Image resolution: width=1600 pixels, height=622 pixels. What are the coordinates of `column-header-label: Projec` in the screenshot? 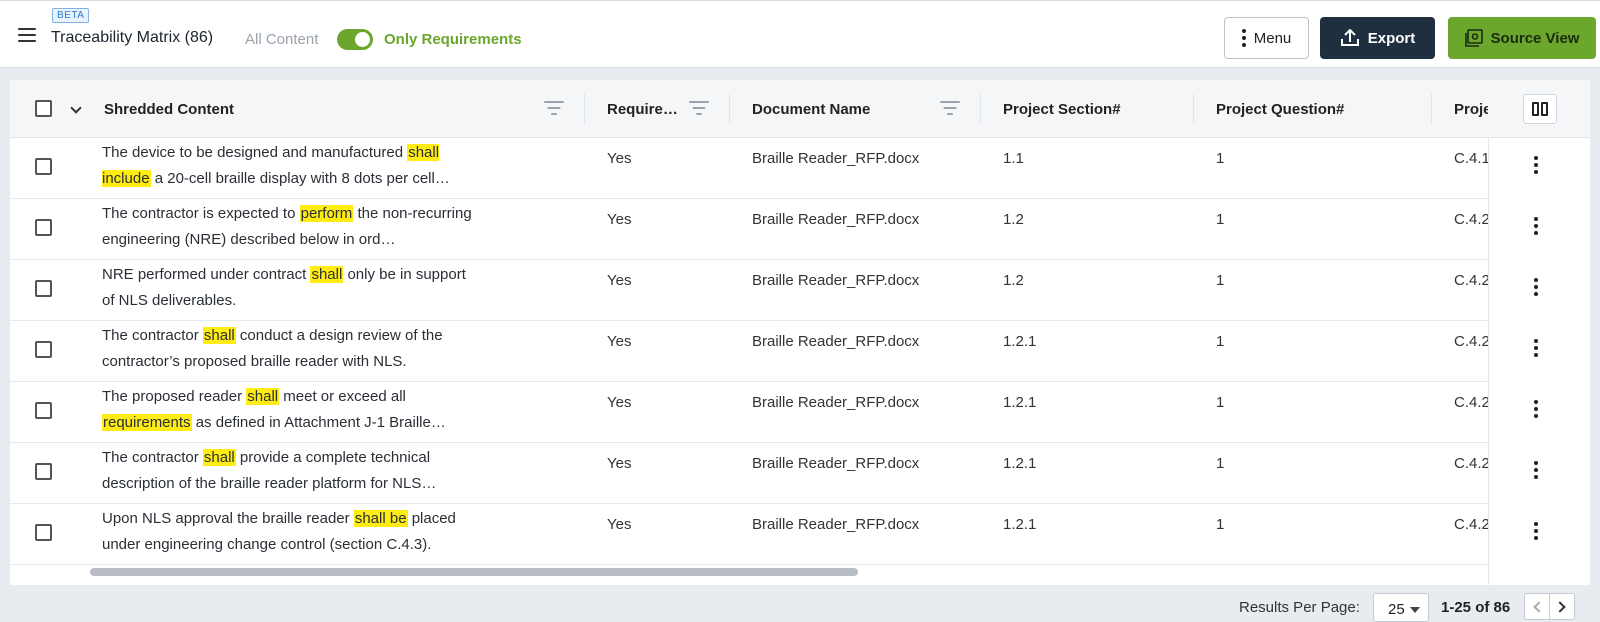 It's located at (1471, 109).